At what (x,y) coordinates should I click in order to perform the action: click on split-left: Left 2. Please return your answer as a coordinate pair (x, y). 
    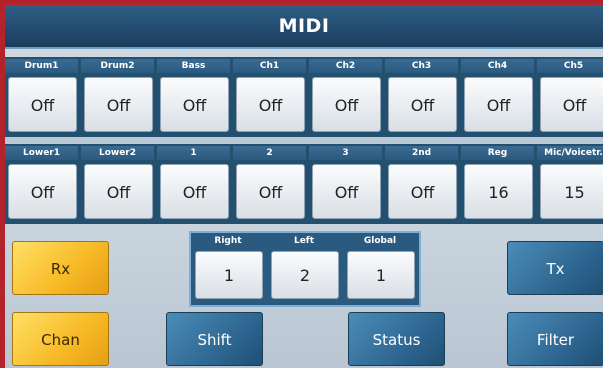
    Looking at the image, I should click on (305, 269).